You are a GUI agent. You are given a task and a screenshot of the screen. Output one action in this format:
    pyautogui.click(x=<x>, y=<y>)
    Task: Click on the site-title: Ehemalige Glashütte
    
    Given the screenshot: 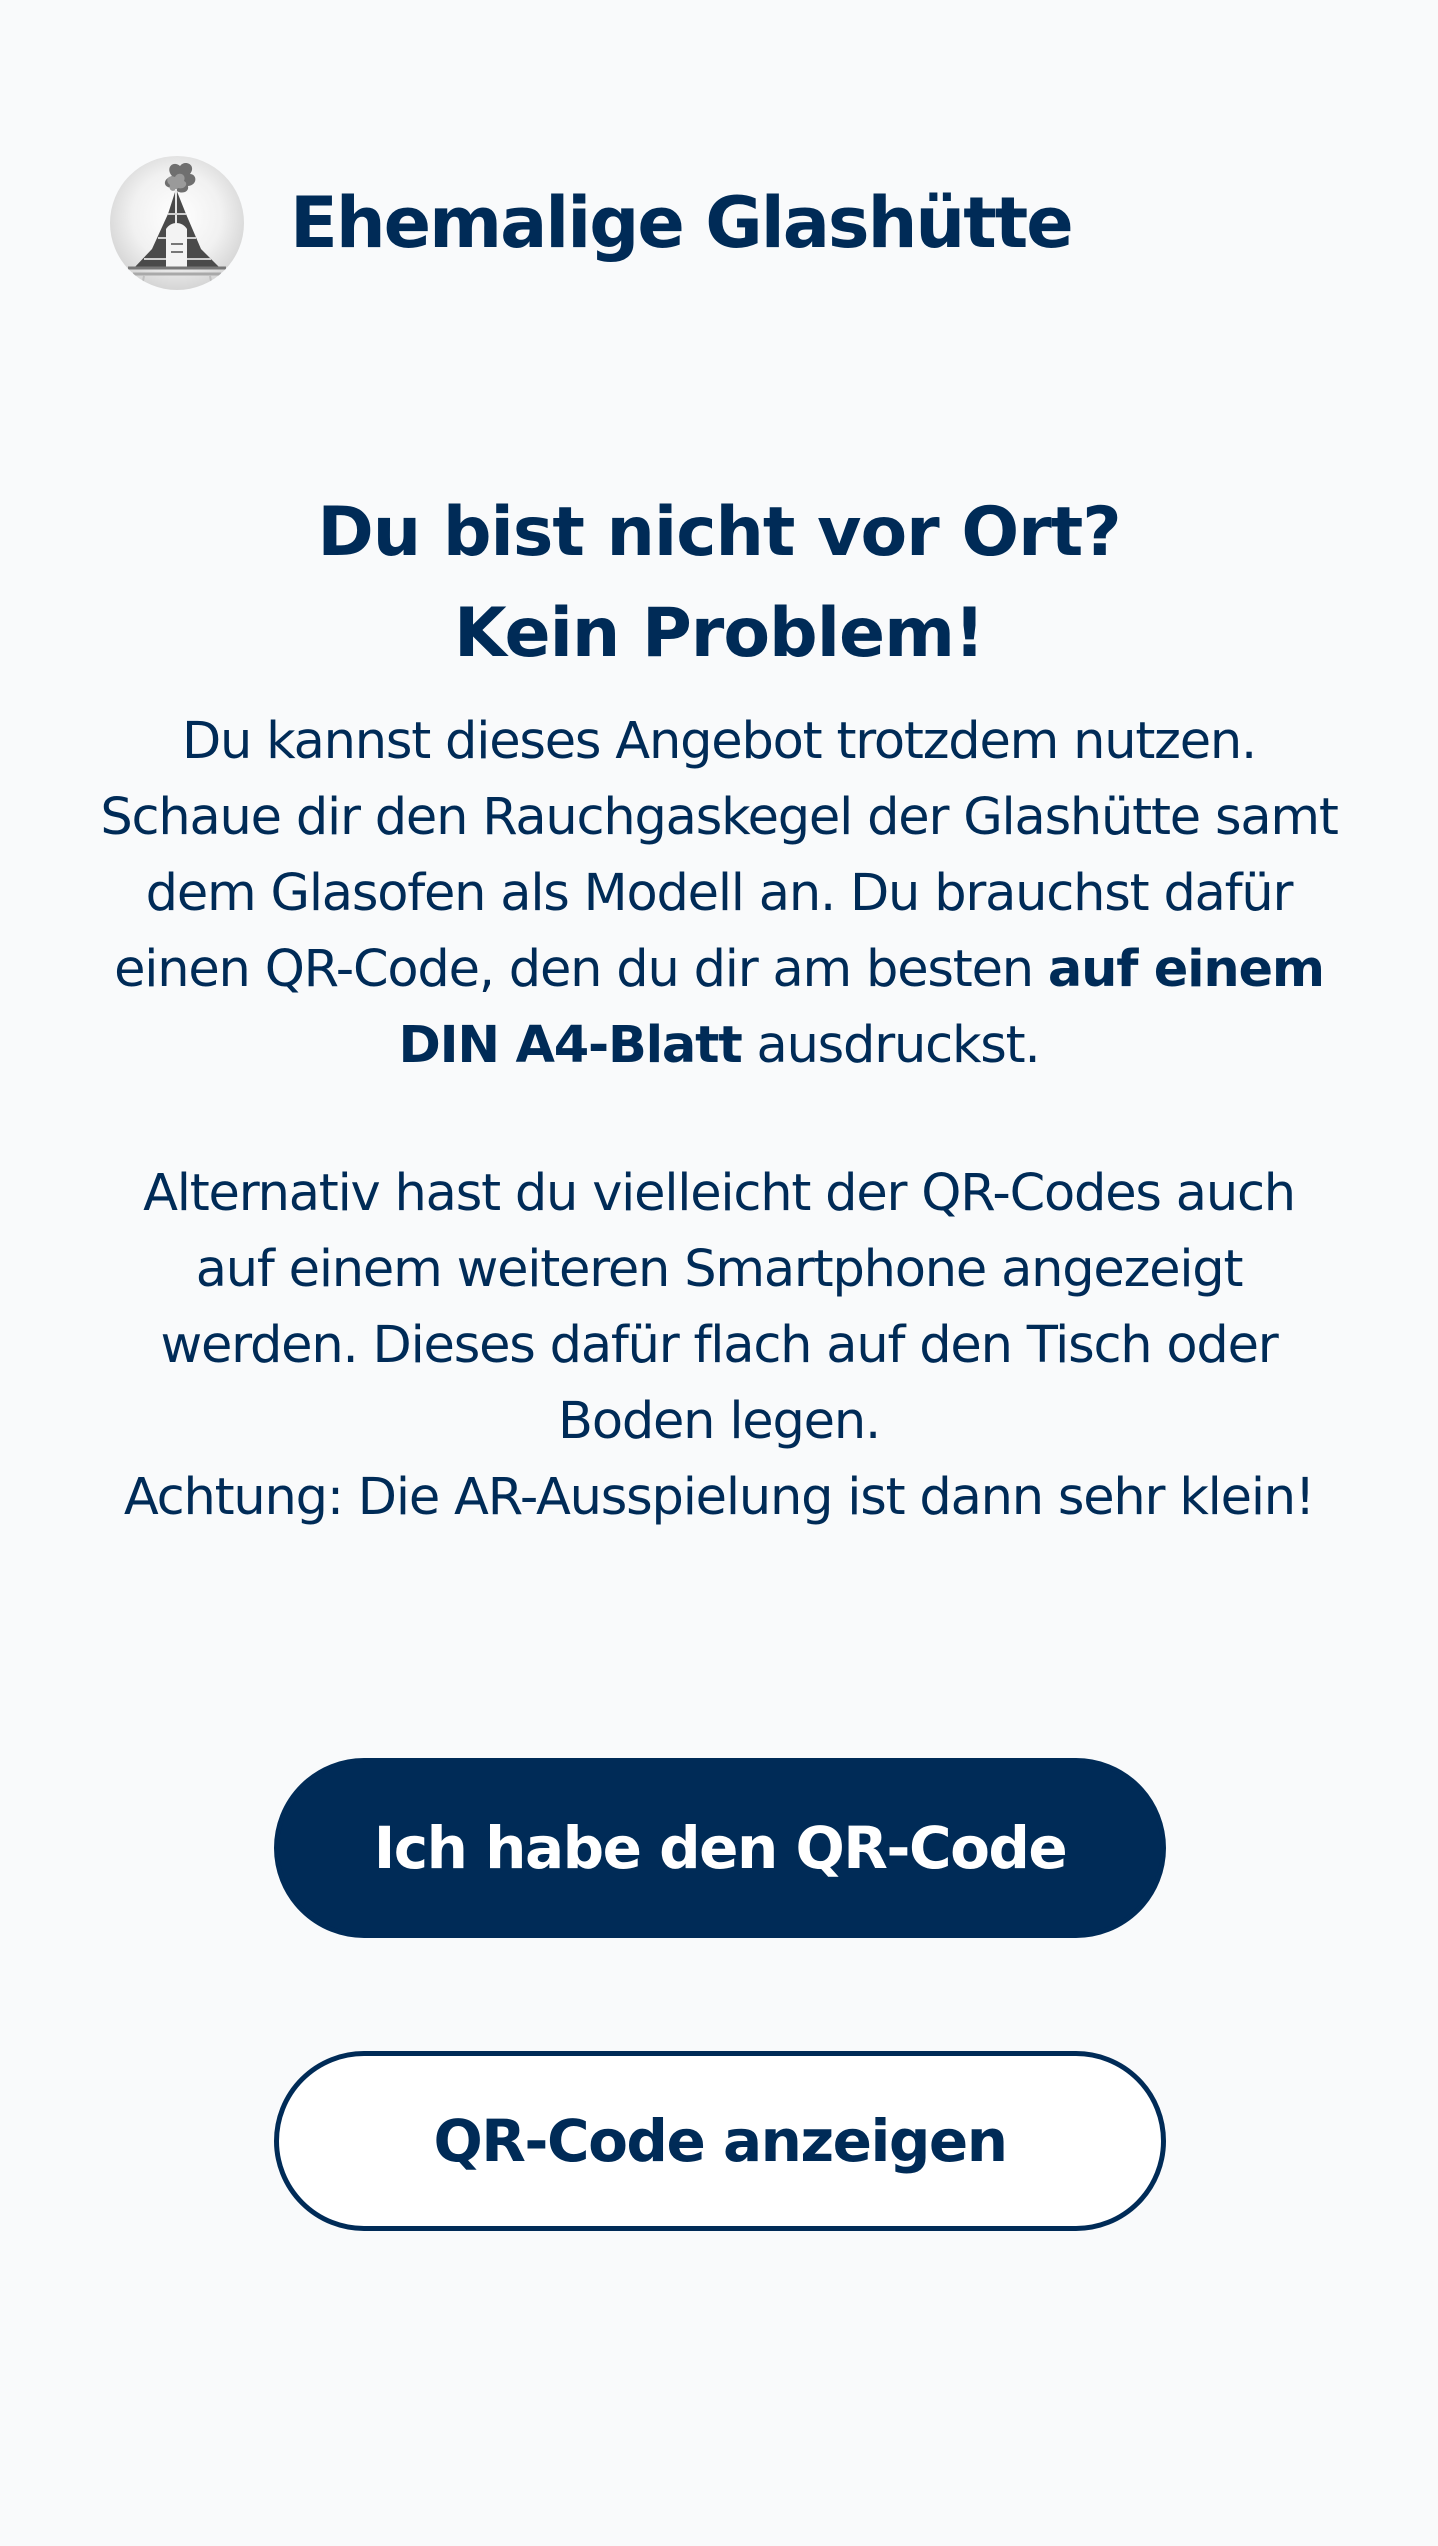 What is the action you would take?
    pyautogui.click(x=682, y=223)
    